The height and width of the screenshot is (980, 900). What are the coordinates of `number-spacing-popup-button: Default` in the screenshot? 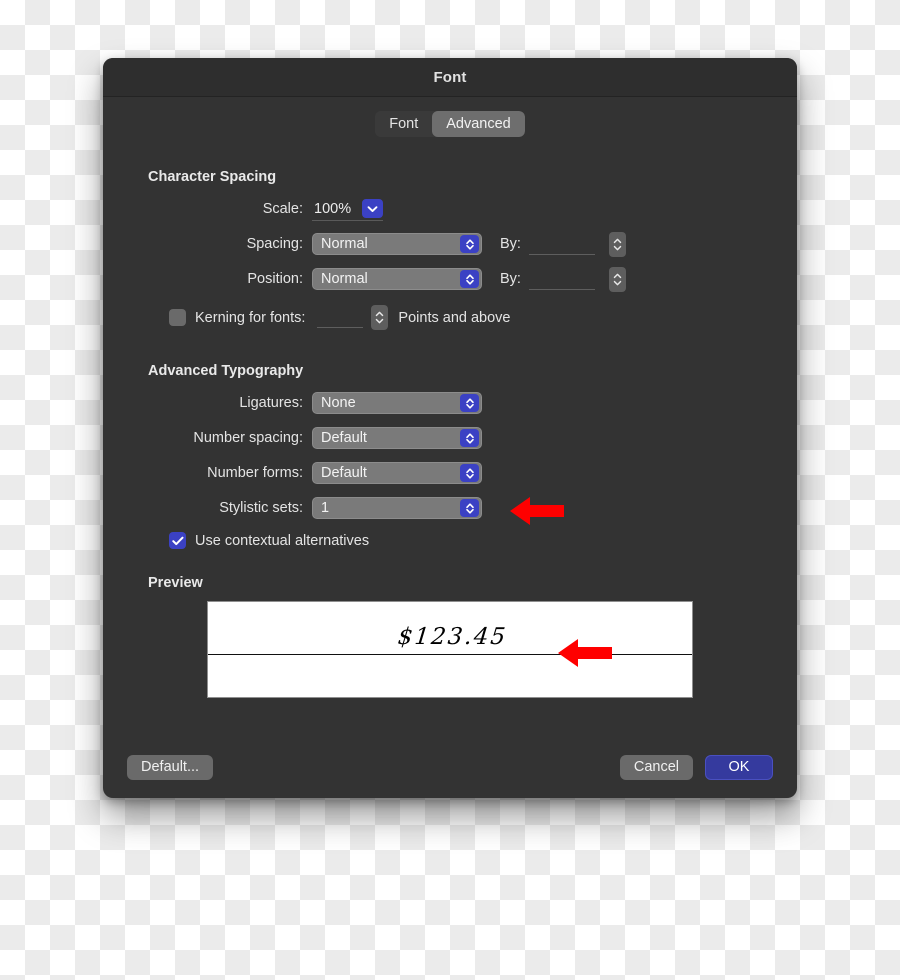 It's located at (397, 438).